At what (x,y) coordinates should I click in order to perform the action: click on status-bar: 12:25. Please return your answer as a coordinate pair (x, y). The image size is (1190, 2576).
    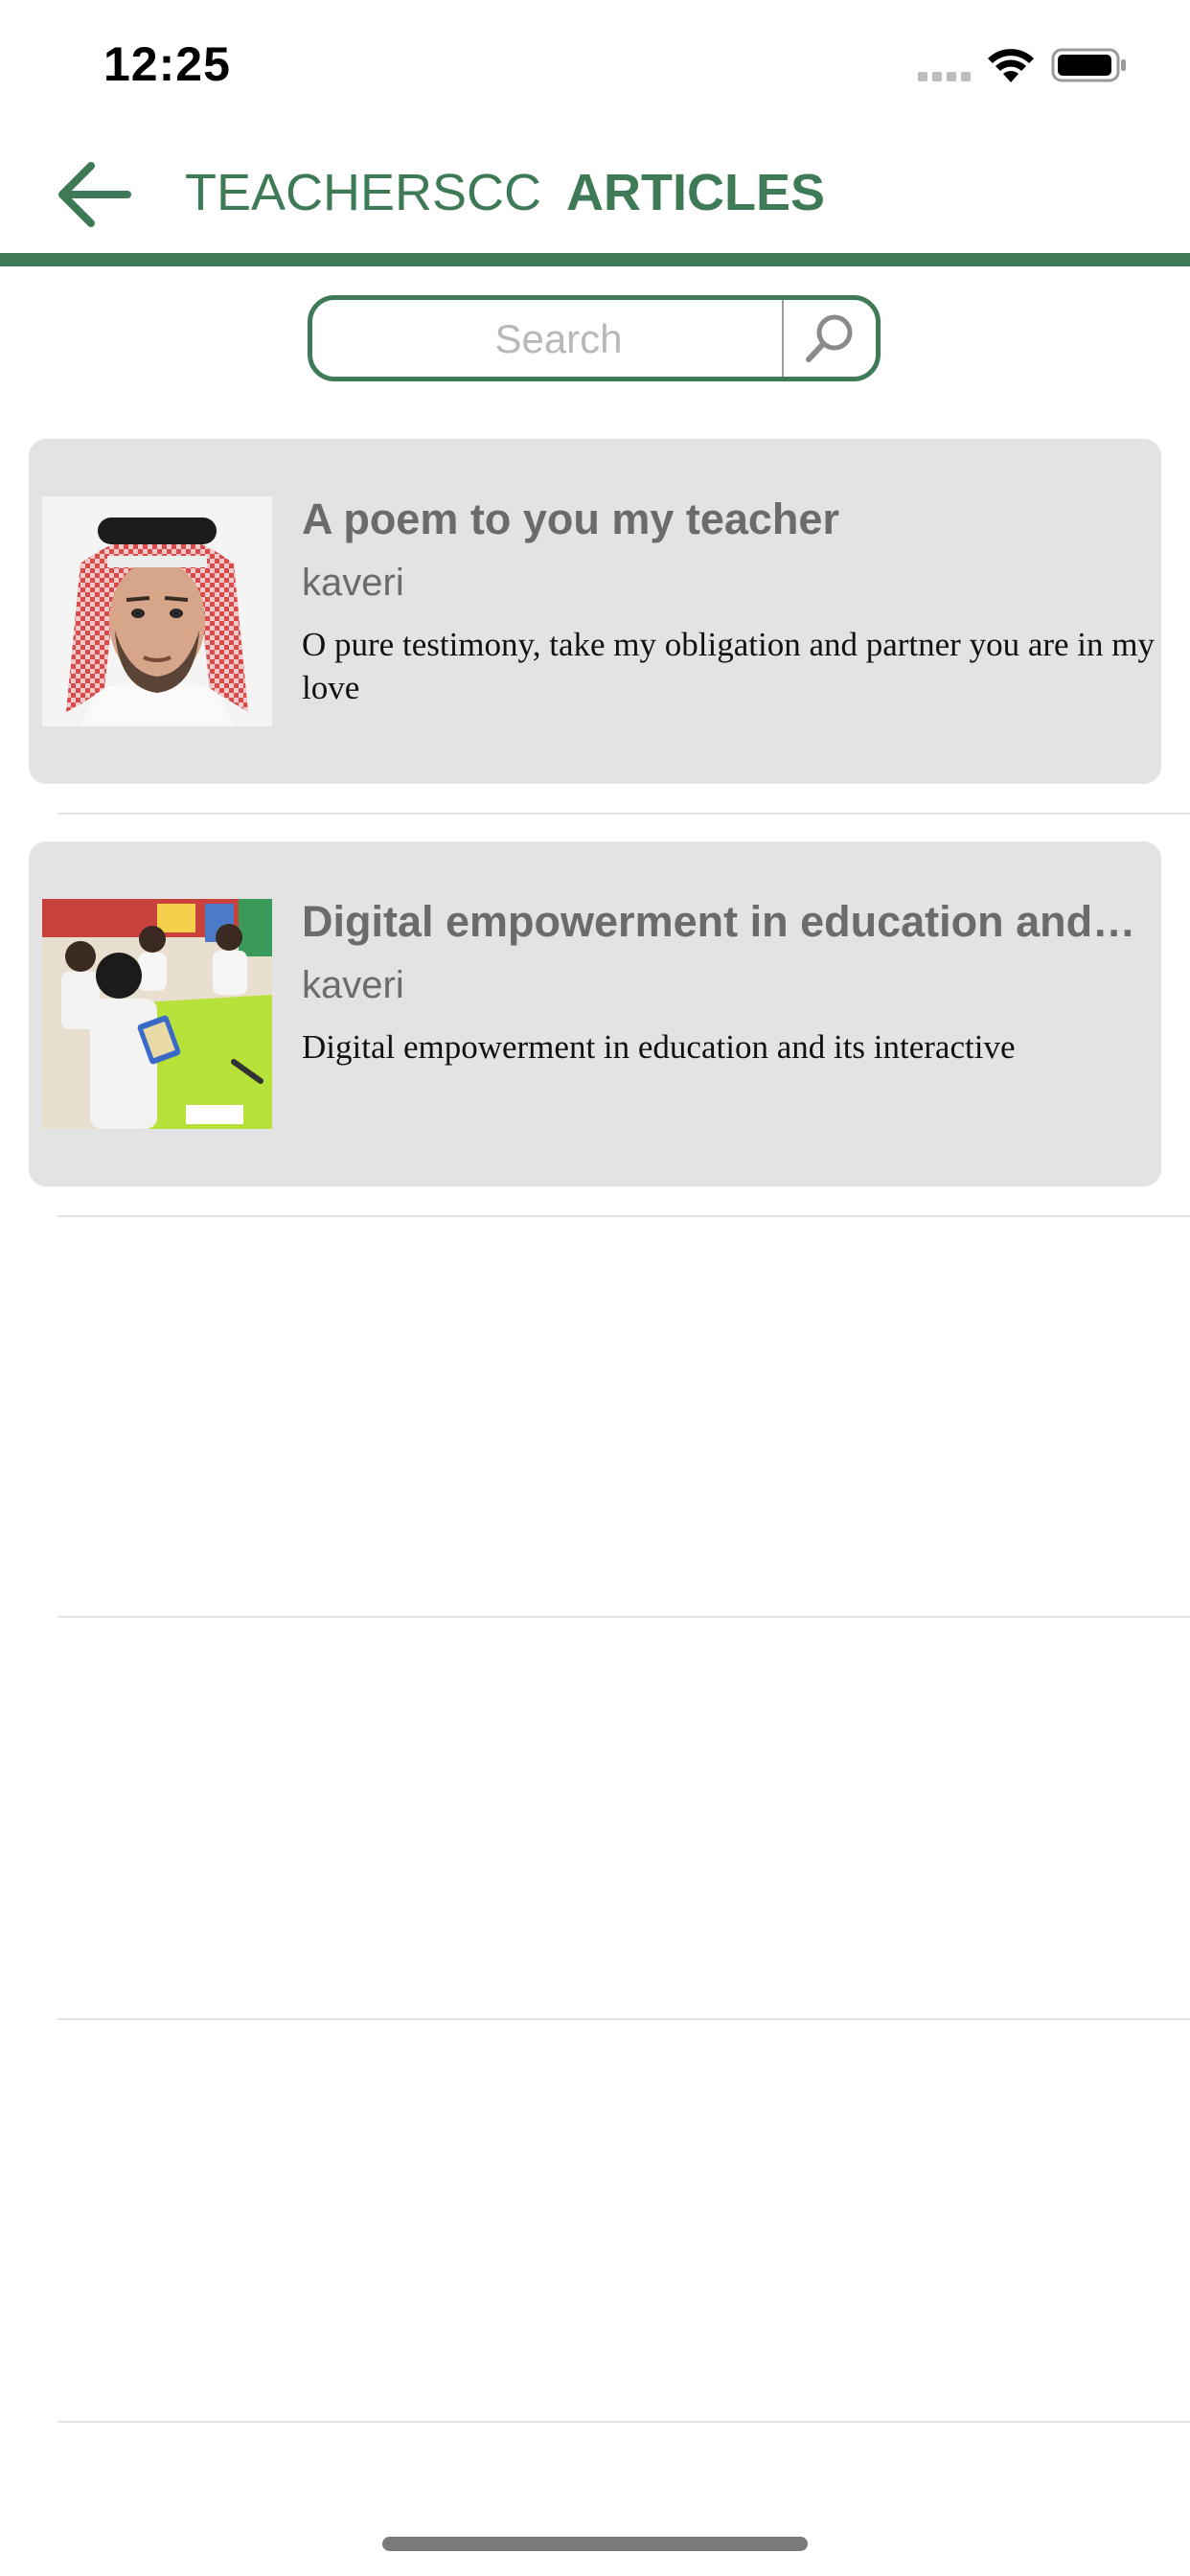
    Looking at the image, I should click on (595, 63).